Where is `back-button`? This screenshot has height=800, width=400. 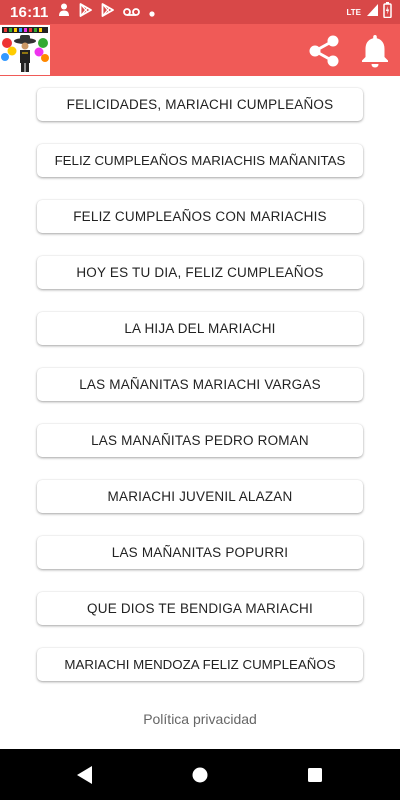
back-button is located at coordinates (85, 775).